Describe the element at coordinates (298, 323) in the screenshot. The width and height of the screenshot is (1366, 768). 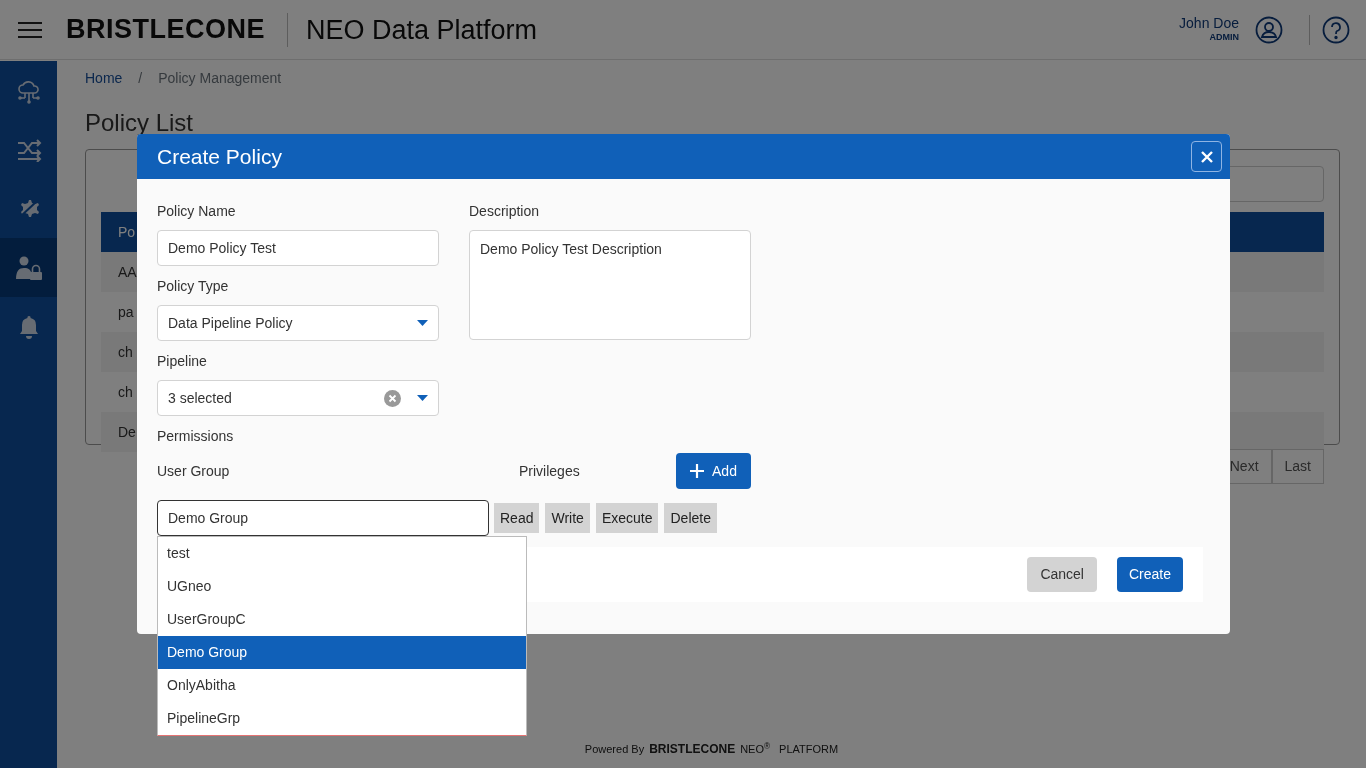
I see `select-field: Data Pipeline Policy` at that location.